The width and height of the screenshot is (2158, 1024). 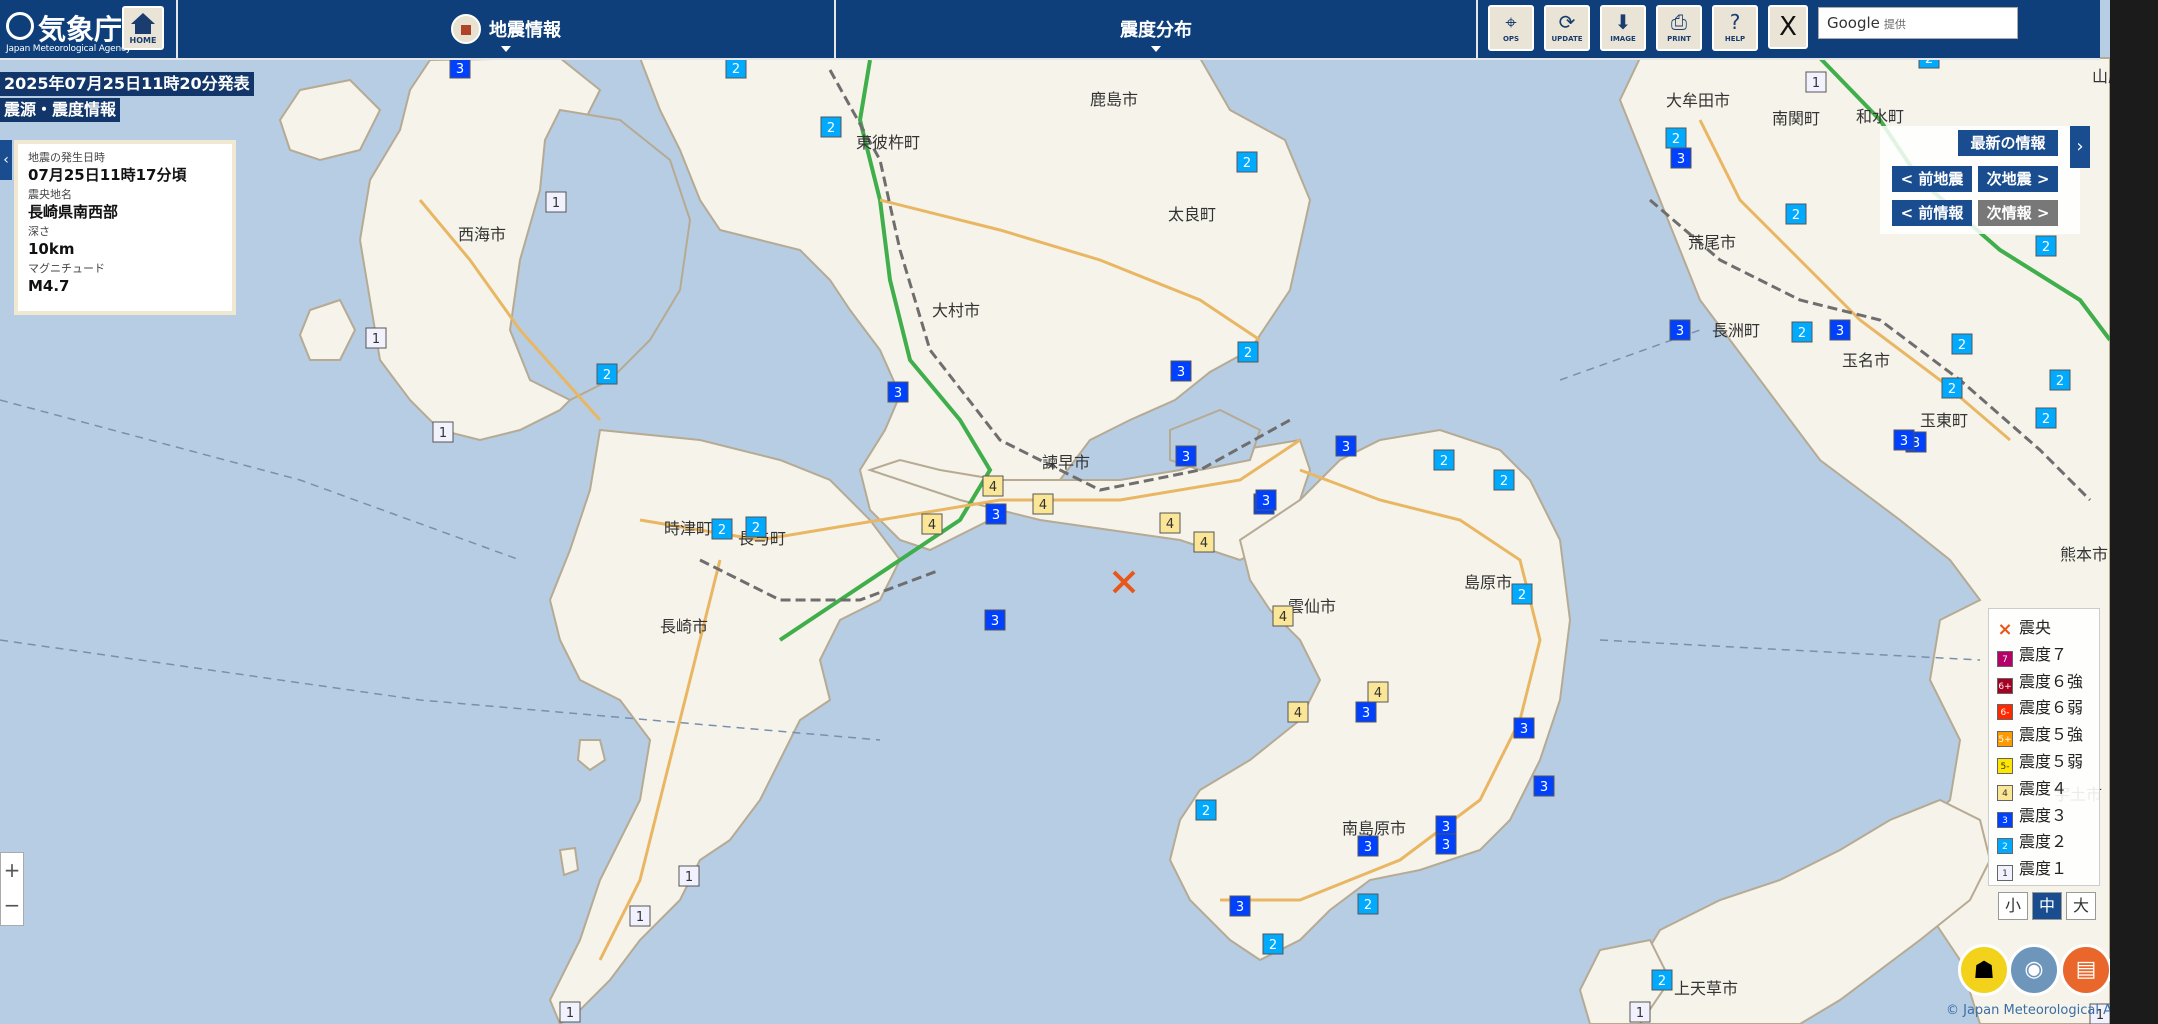 I want to click on person-guide-icon: ☗, so click(x=1984, y=970).